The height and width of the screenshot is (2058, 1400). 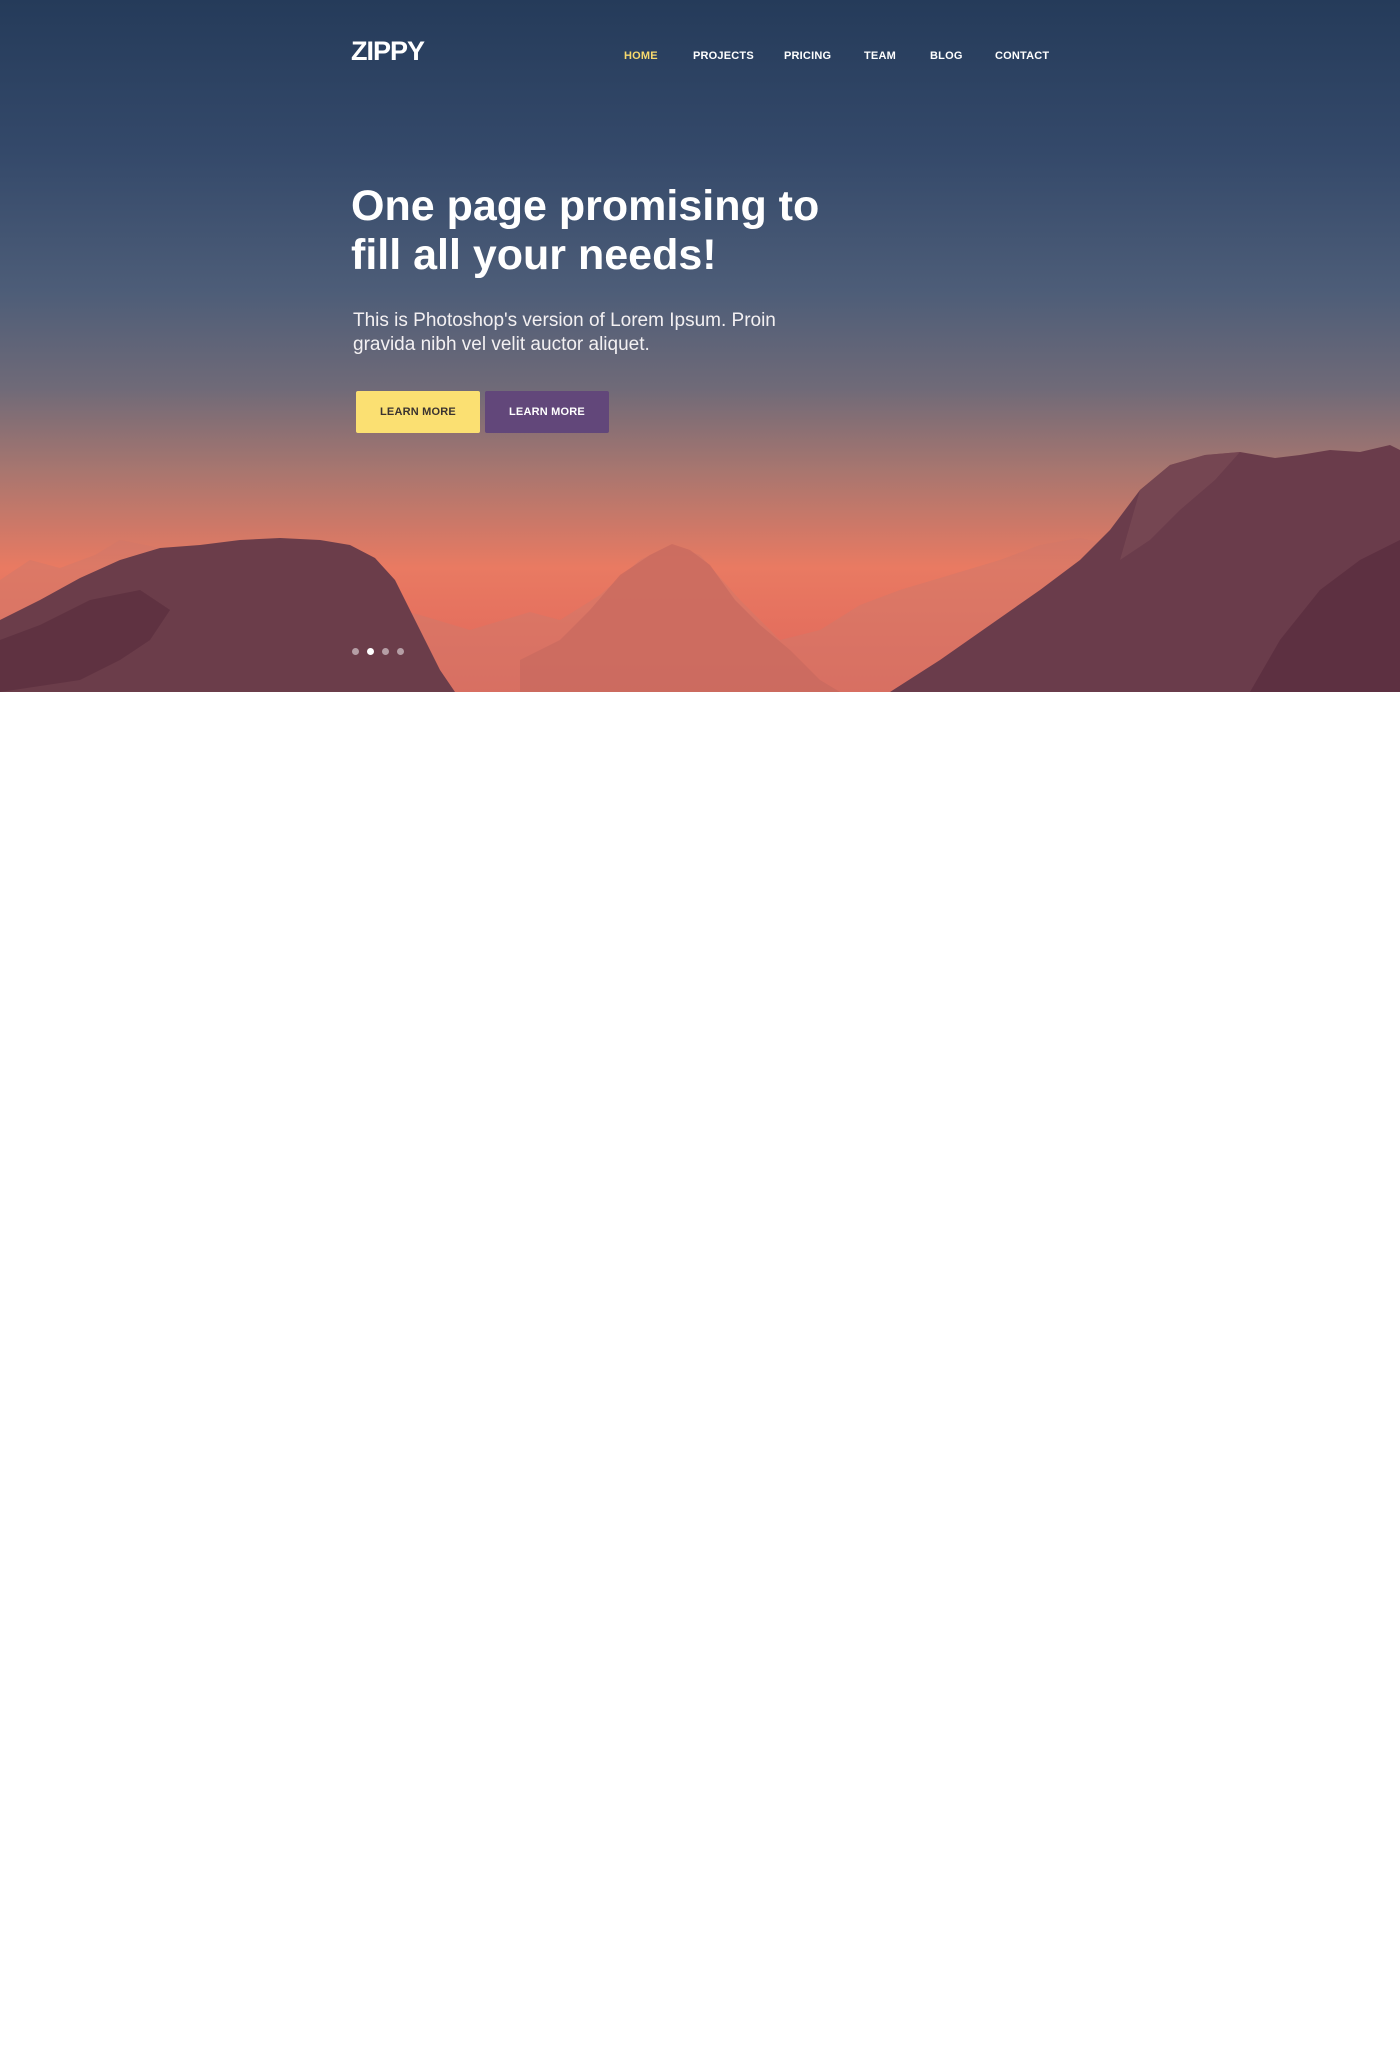 I want to click on main-navigation: HOME PROJECTS PRICING TEAM BLOG CONTACT, so click(x=700, y=59).